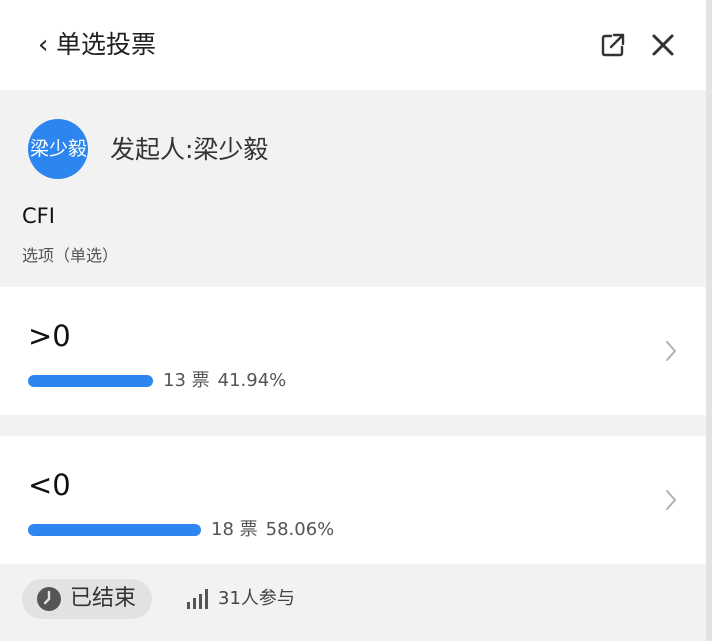  Describe the element at coordinates (103, 598) in the screenshot. I see `status-text: 已结束` at that location.